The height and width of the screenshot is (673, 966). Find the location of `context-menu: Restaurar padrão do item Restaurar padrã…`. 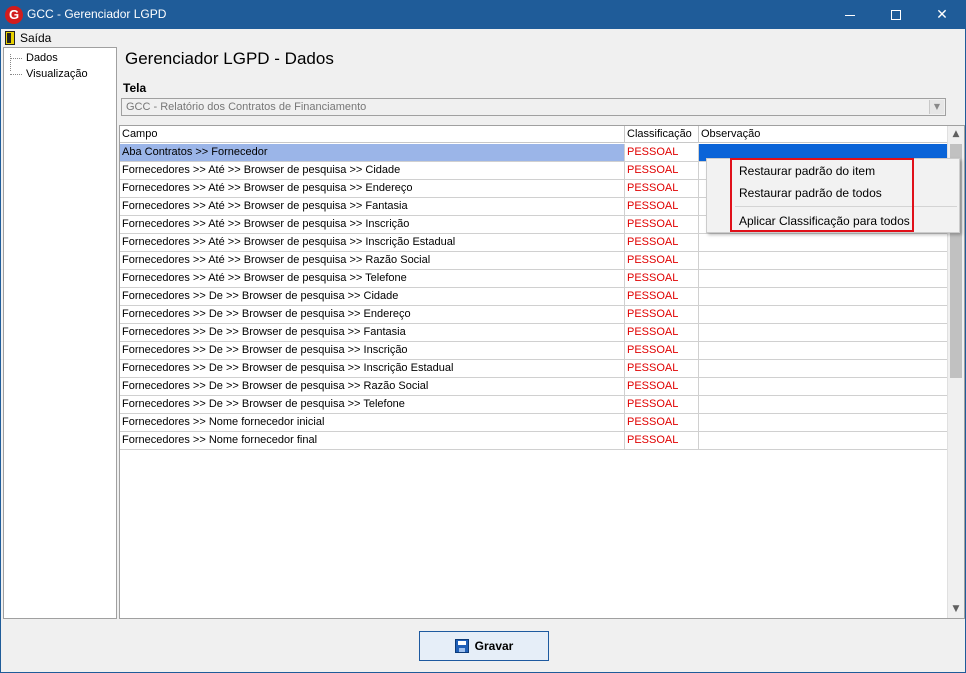

context-menu: Restaurar padrão do item Restaurar padrã… is located at coordinates (833, 195).